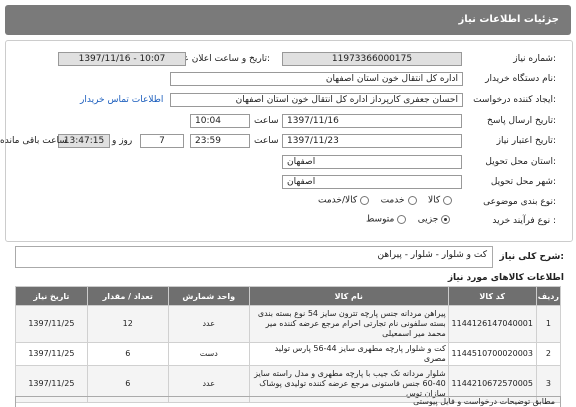  What do you see at coordinates (548, 324) in the screenshot?
I see `row-number: 1` at bounding box center [548, 324].